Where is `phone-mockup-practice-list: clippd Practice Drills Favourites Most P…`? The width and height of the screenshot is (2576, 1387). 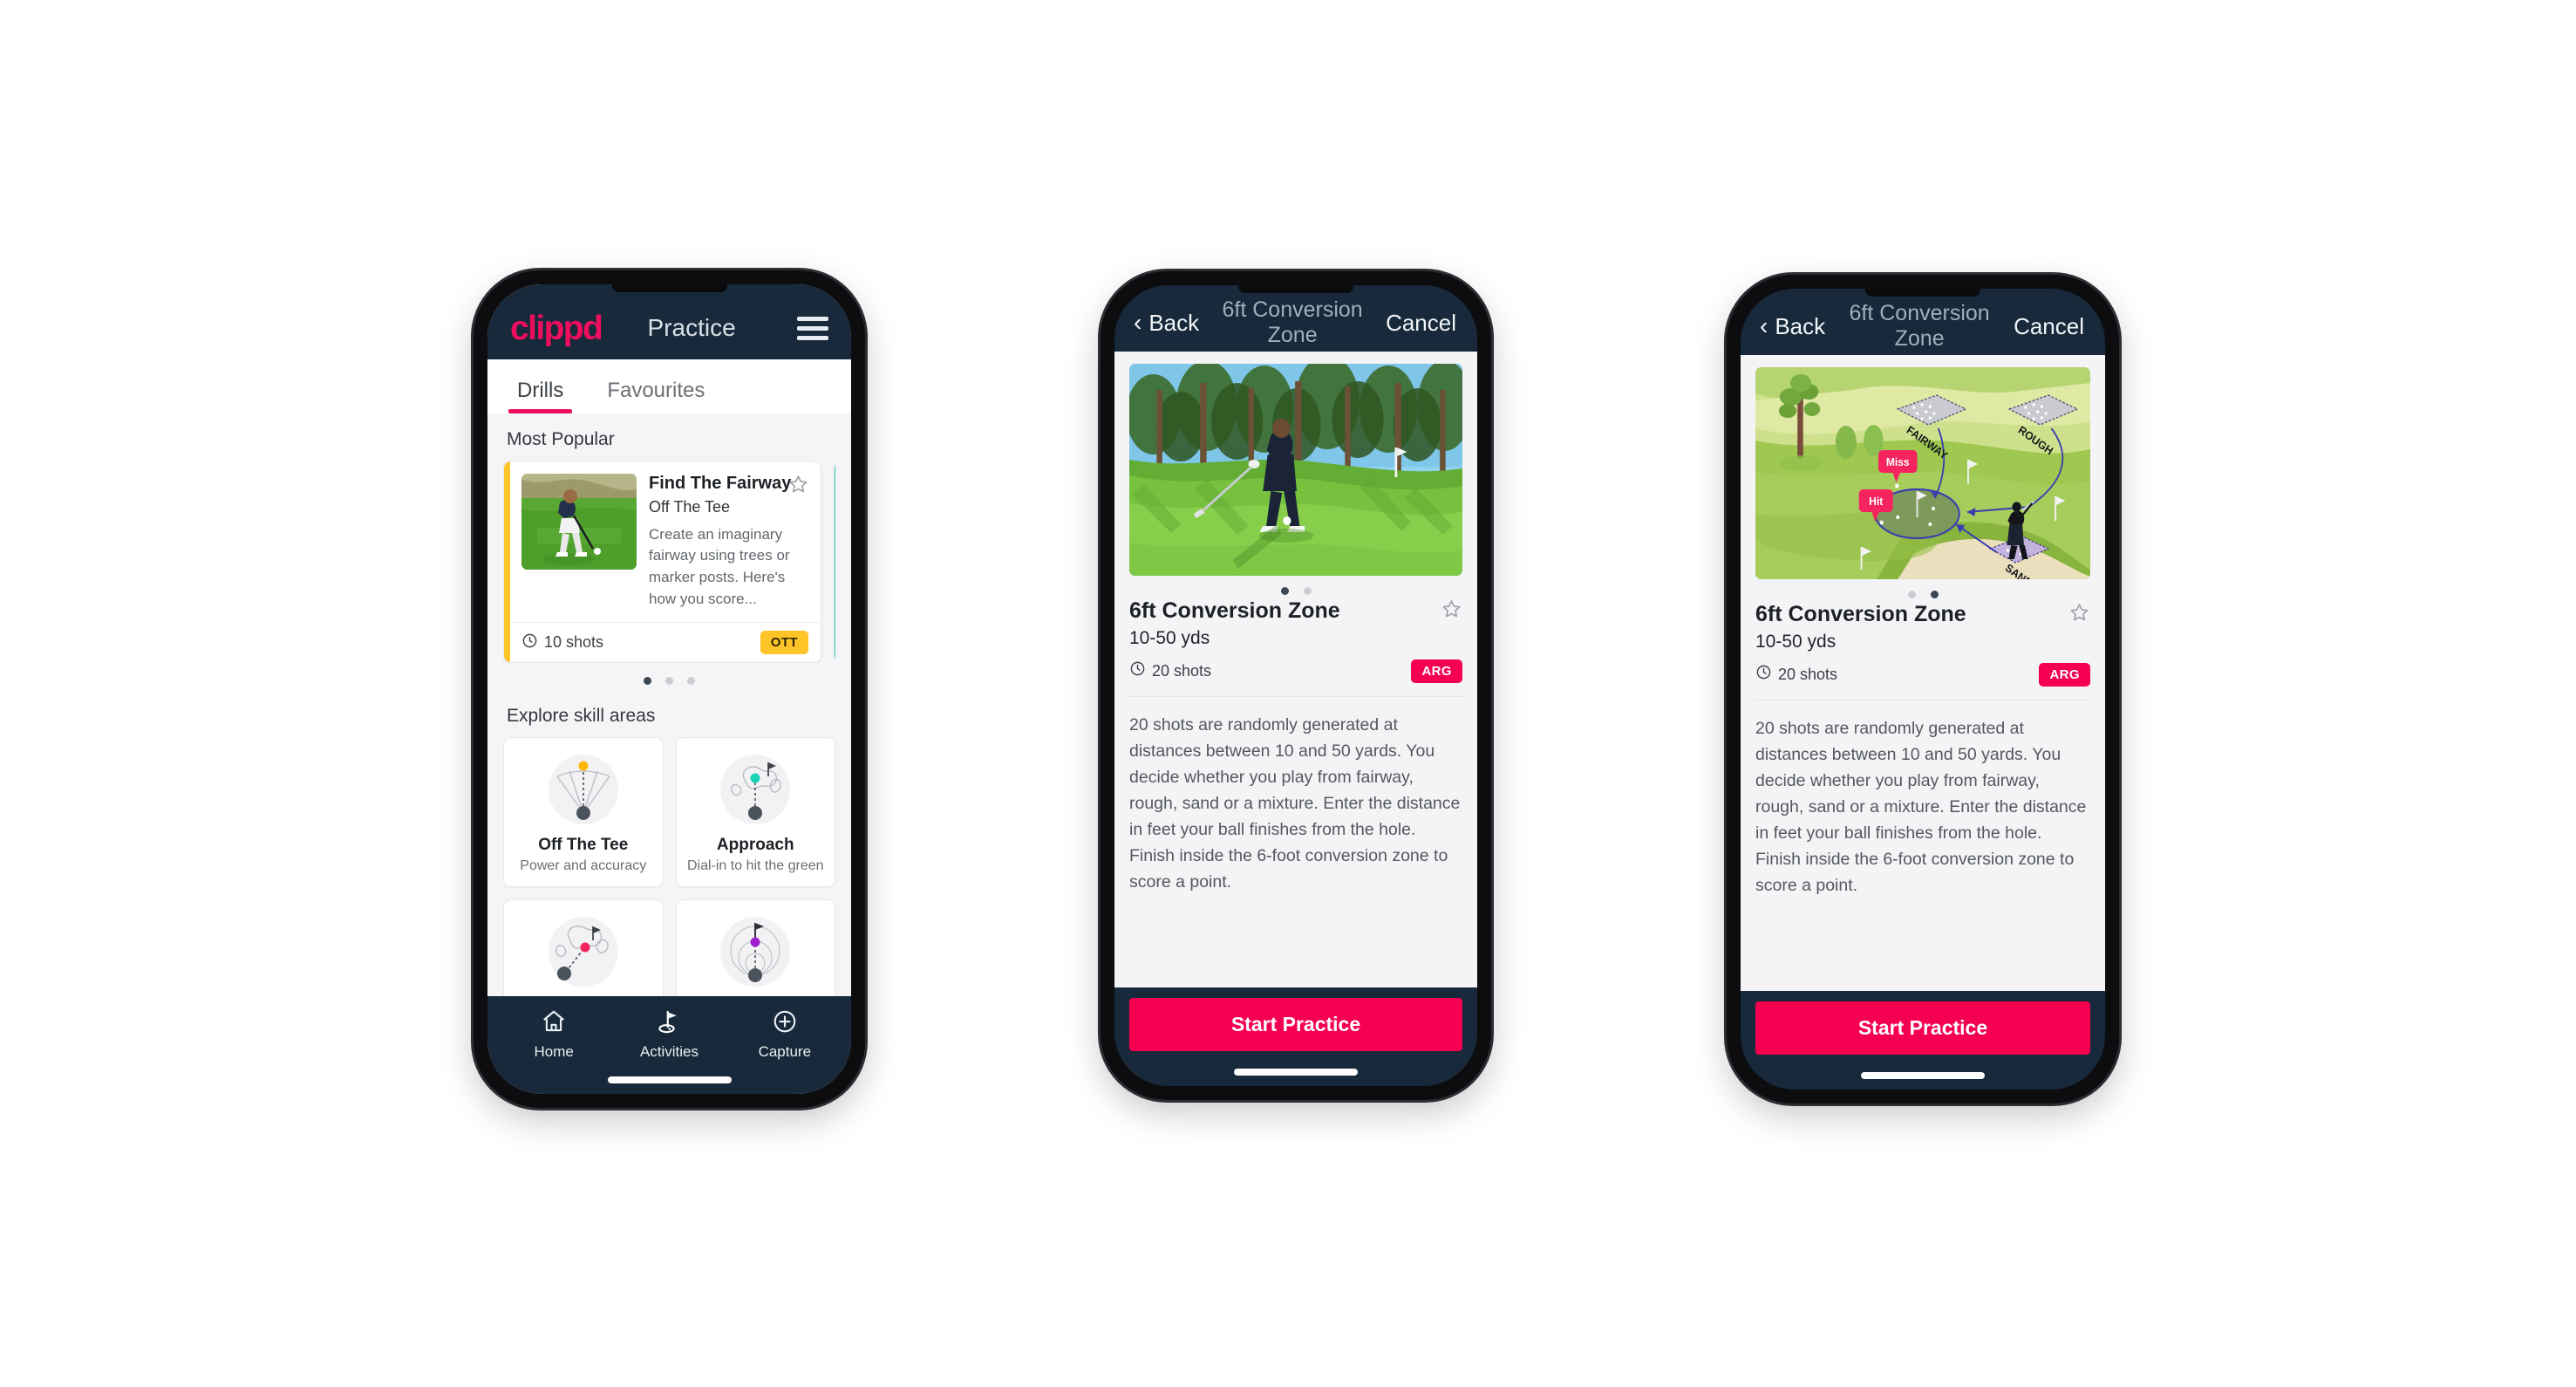 phone-mockup-practice-list: clippd Practice Drills Favourites Most P… is located at coordinates (669, 689).